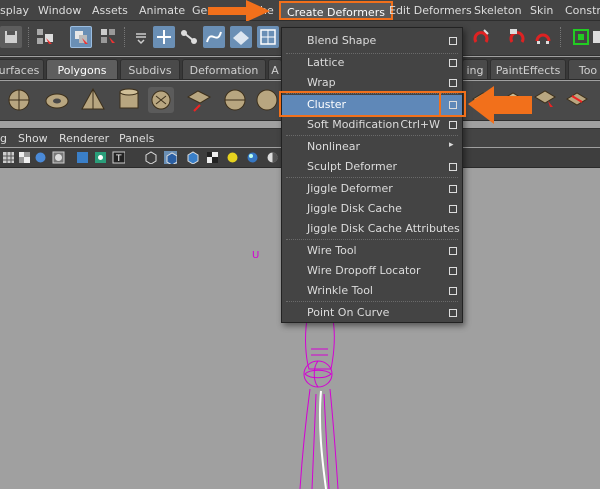  I want to click on shadows-icon, so click(272, 157).